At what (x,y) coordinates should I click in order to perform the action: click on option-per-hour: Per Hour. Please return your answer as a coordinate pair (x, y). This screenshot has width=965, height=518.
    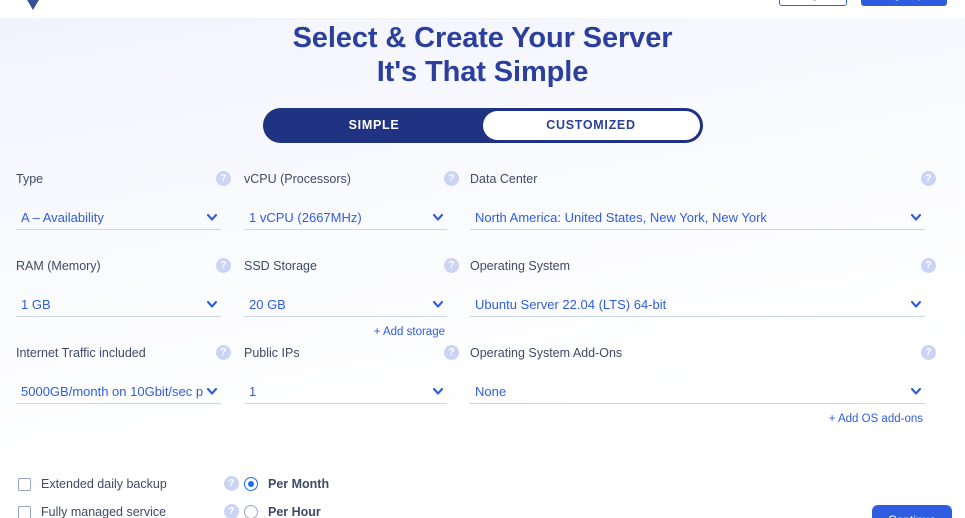
    Looking at the image, I should click on (282, 509).